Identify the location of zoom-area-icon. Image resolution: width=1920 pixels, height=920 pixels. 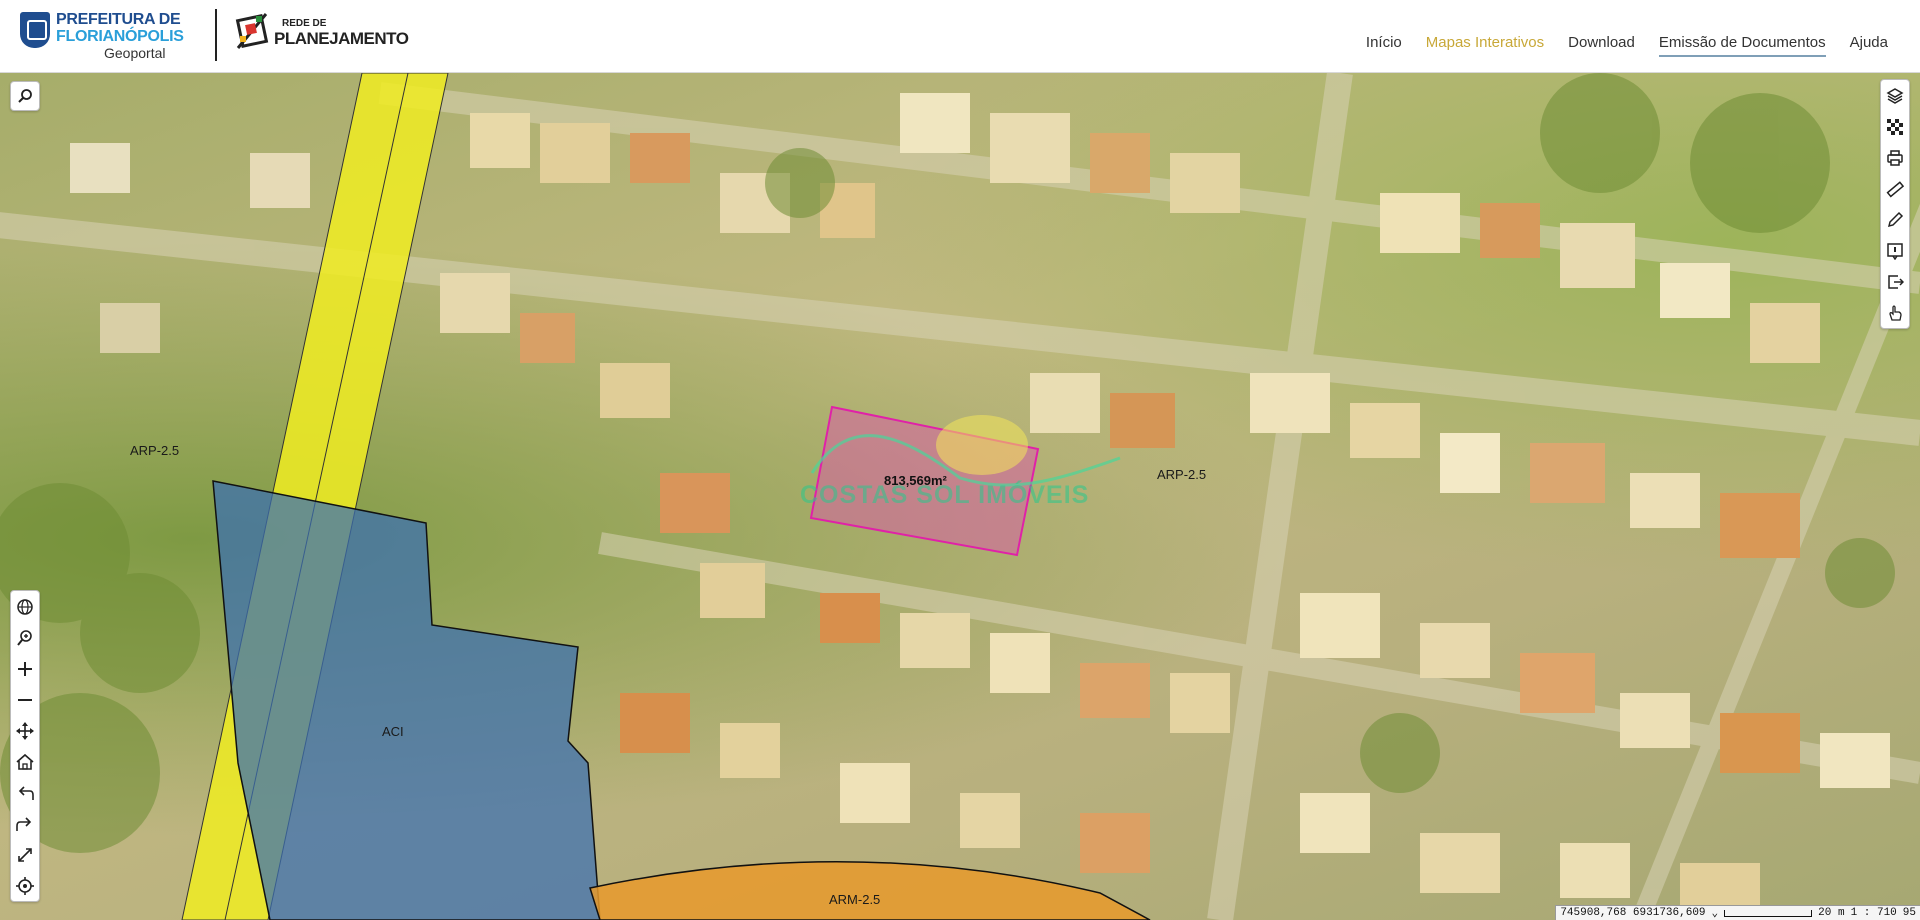
(24, 637).